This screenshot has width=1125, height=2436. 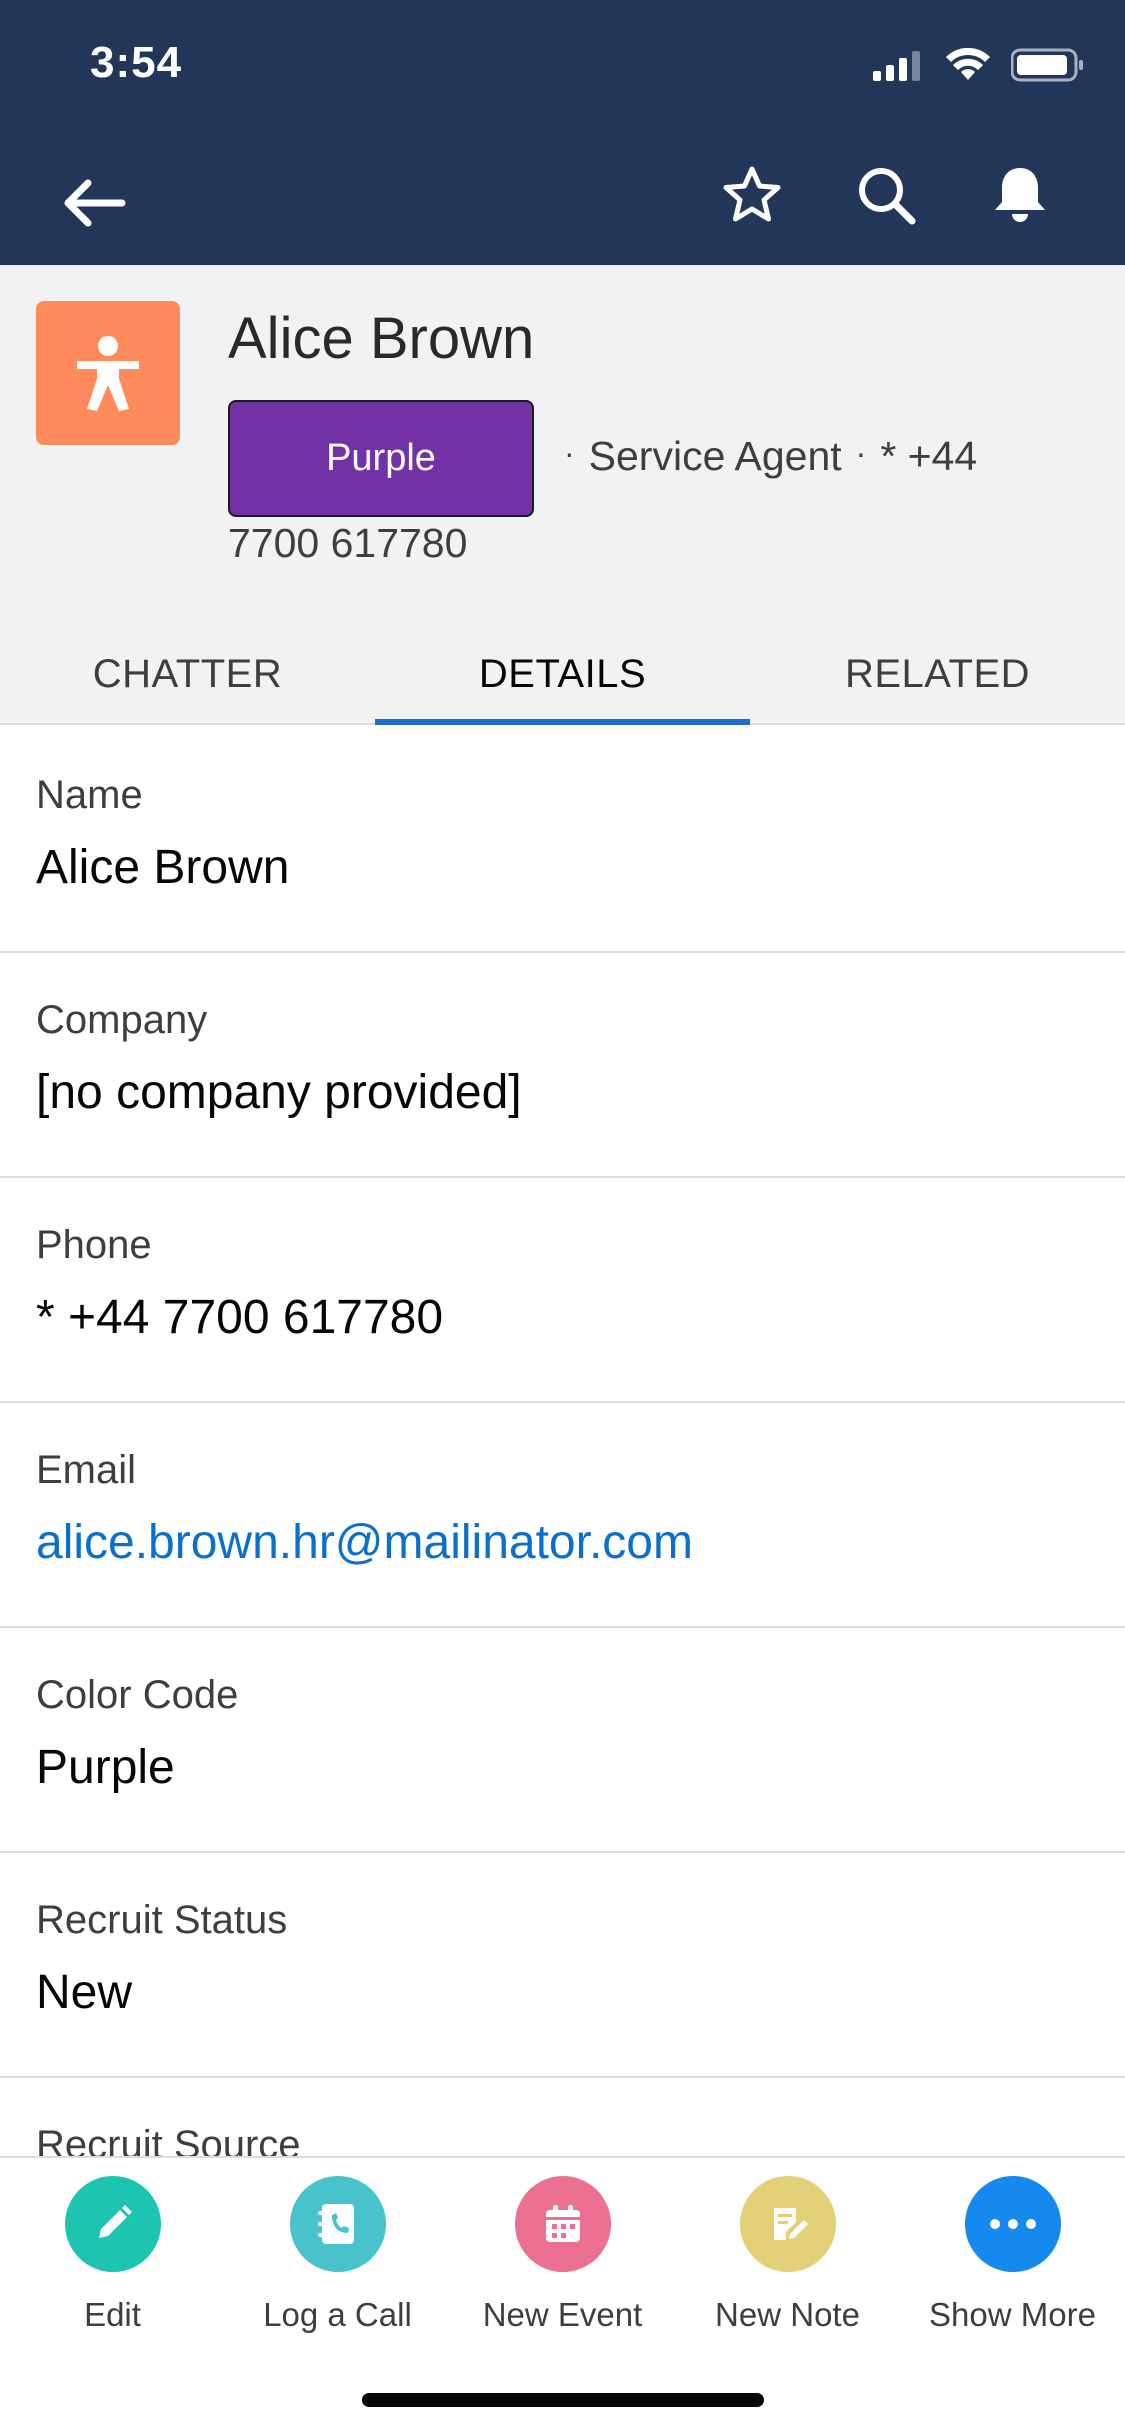 What do you see at coordinates (562, 1065) in the screenshot?
I see `field-company: Company [no company provided]` at bounding box center [562, 1065].